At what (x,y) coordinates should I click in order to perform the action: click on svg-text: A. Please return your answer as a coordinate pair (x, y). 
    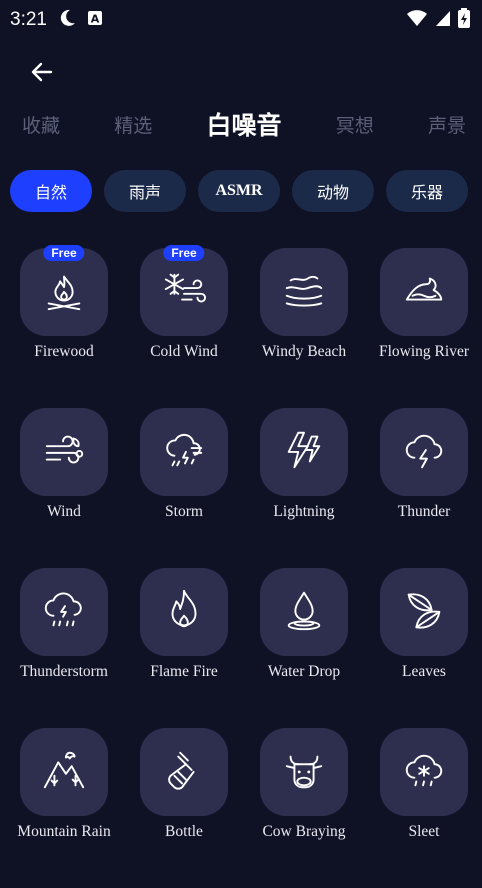
    Looking at the image, I should click on (95, 19).